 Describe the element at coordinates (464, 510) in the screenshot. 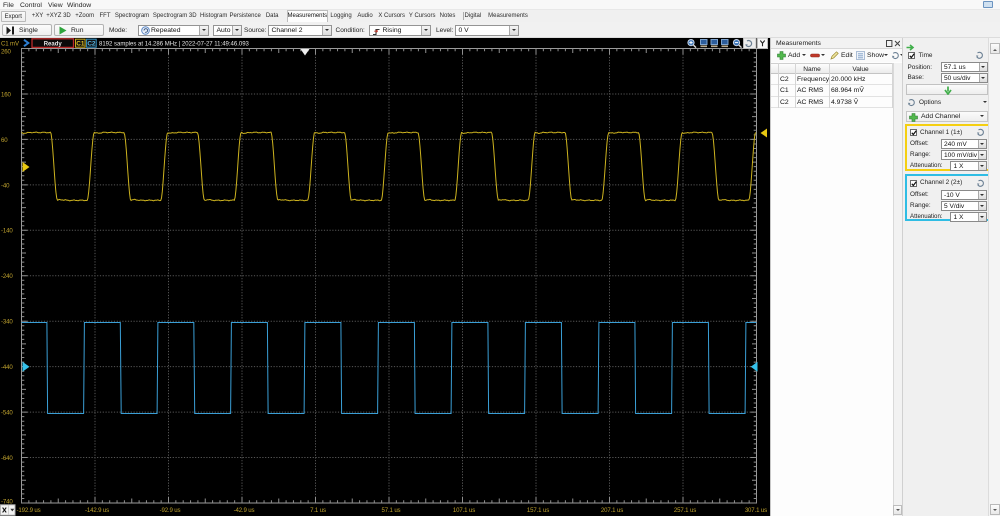

I see `svg-text: 107.1 us` at that location.